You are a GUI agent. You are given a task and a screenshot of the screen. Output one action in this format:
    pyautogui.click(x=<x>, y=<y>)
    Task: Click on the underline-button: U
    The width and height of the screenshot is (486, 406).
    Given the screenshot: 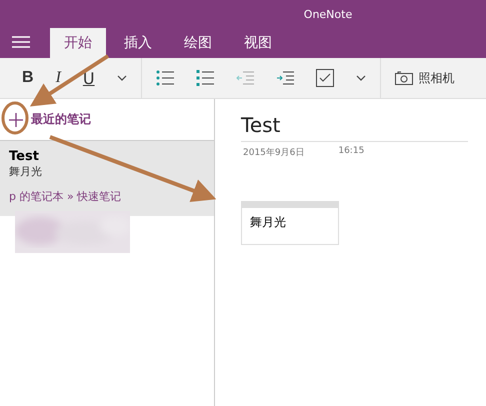 What is the action you would take?
    pyautogui.click(x=88, y=78)
    